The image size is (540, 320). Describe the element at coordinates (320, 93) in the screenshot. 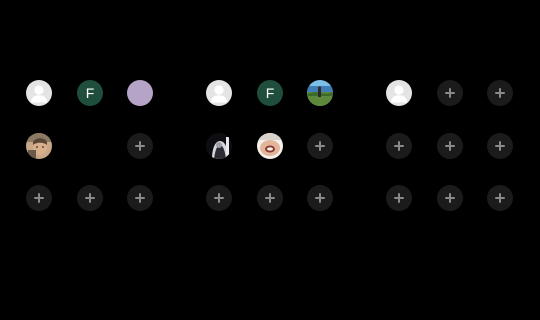

I see `photo-avatar-landscape-photo` at that location.